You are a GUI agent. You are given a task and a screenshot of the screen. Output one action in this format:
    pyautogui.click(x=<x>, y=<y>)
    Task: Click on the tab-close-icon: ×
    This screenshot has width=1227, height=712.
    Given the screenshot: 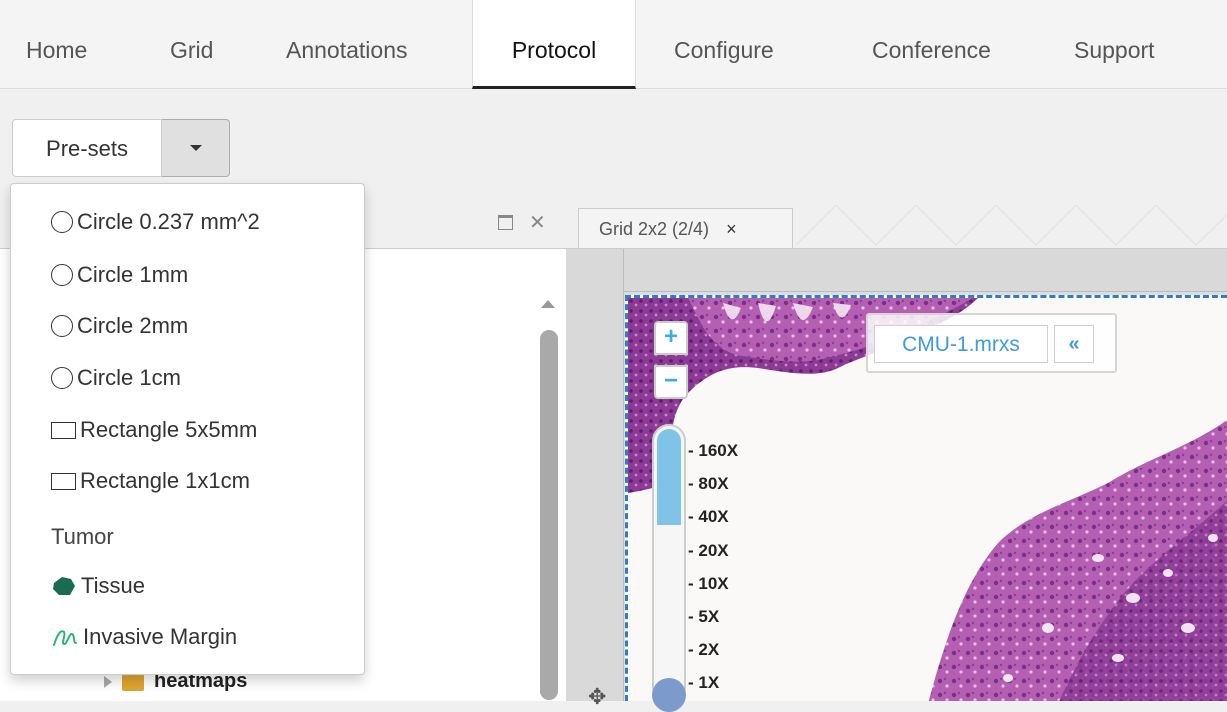 What is the action you would take?
    pyautogui.click(x=731, y=229)
    